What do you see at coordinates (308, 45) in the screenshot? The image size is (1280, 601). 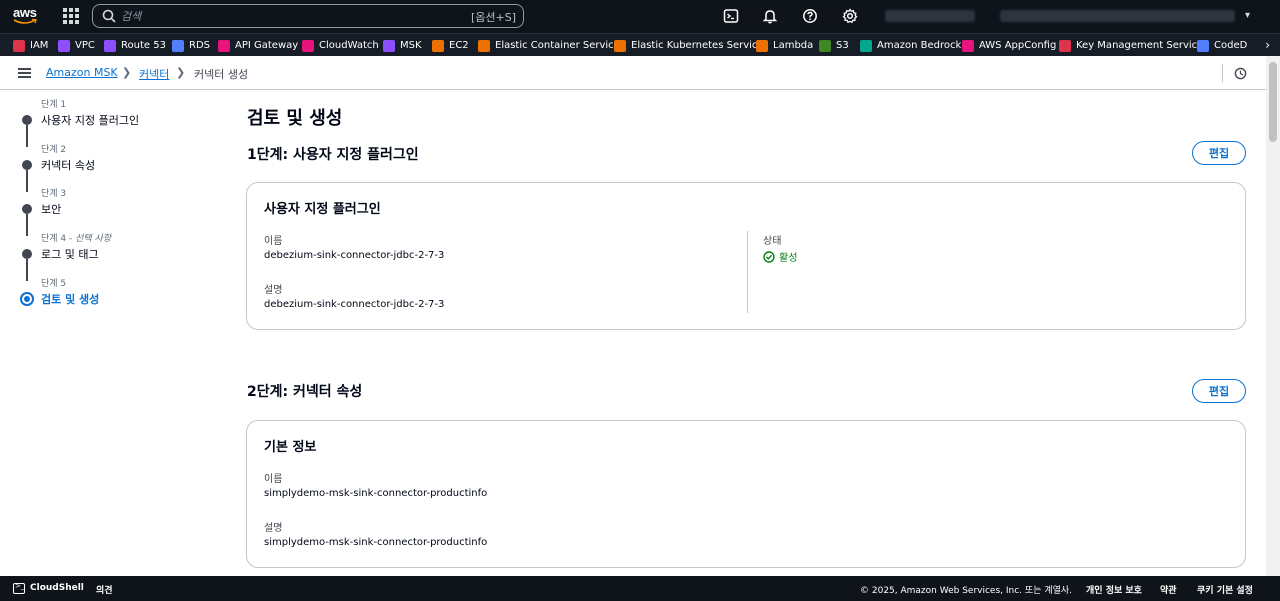 I see `cloudwatch-icon` at bounding box center [308, 45].